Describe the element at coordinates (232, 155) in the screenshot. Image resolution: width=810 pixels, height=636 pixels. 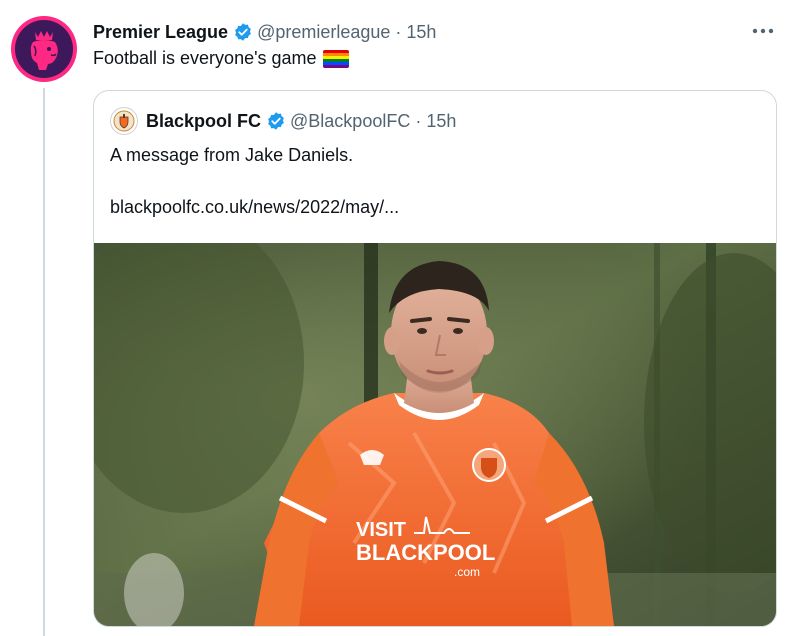
I see `quoted-tweet-text: A message from Jake Daniels.` at that location.